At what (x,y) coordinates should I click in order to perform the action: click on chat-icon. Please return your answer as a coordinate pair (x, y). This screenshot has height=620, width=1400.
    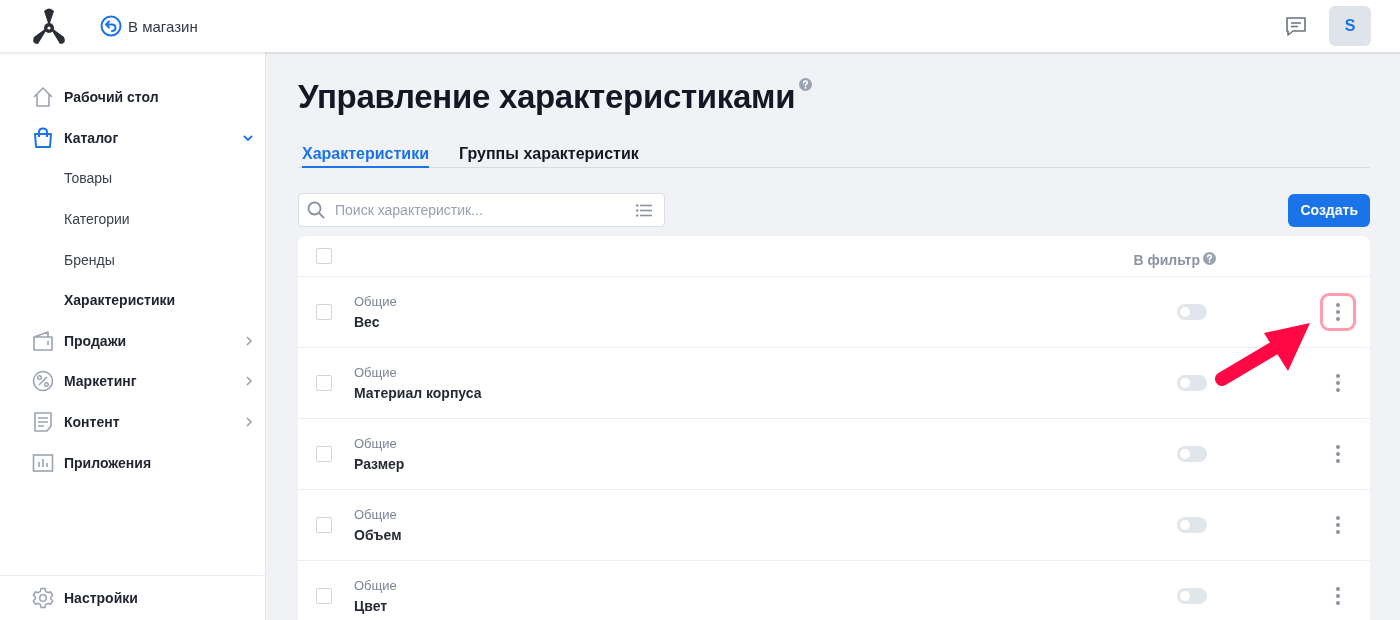
    Looking at the image, I should click on (1296, 26).